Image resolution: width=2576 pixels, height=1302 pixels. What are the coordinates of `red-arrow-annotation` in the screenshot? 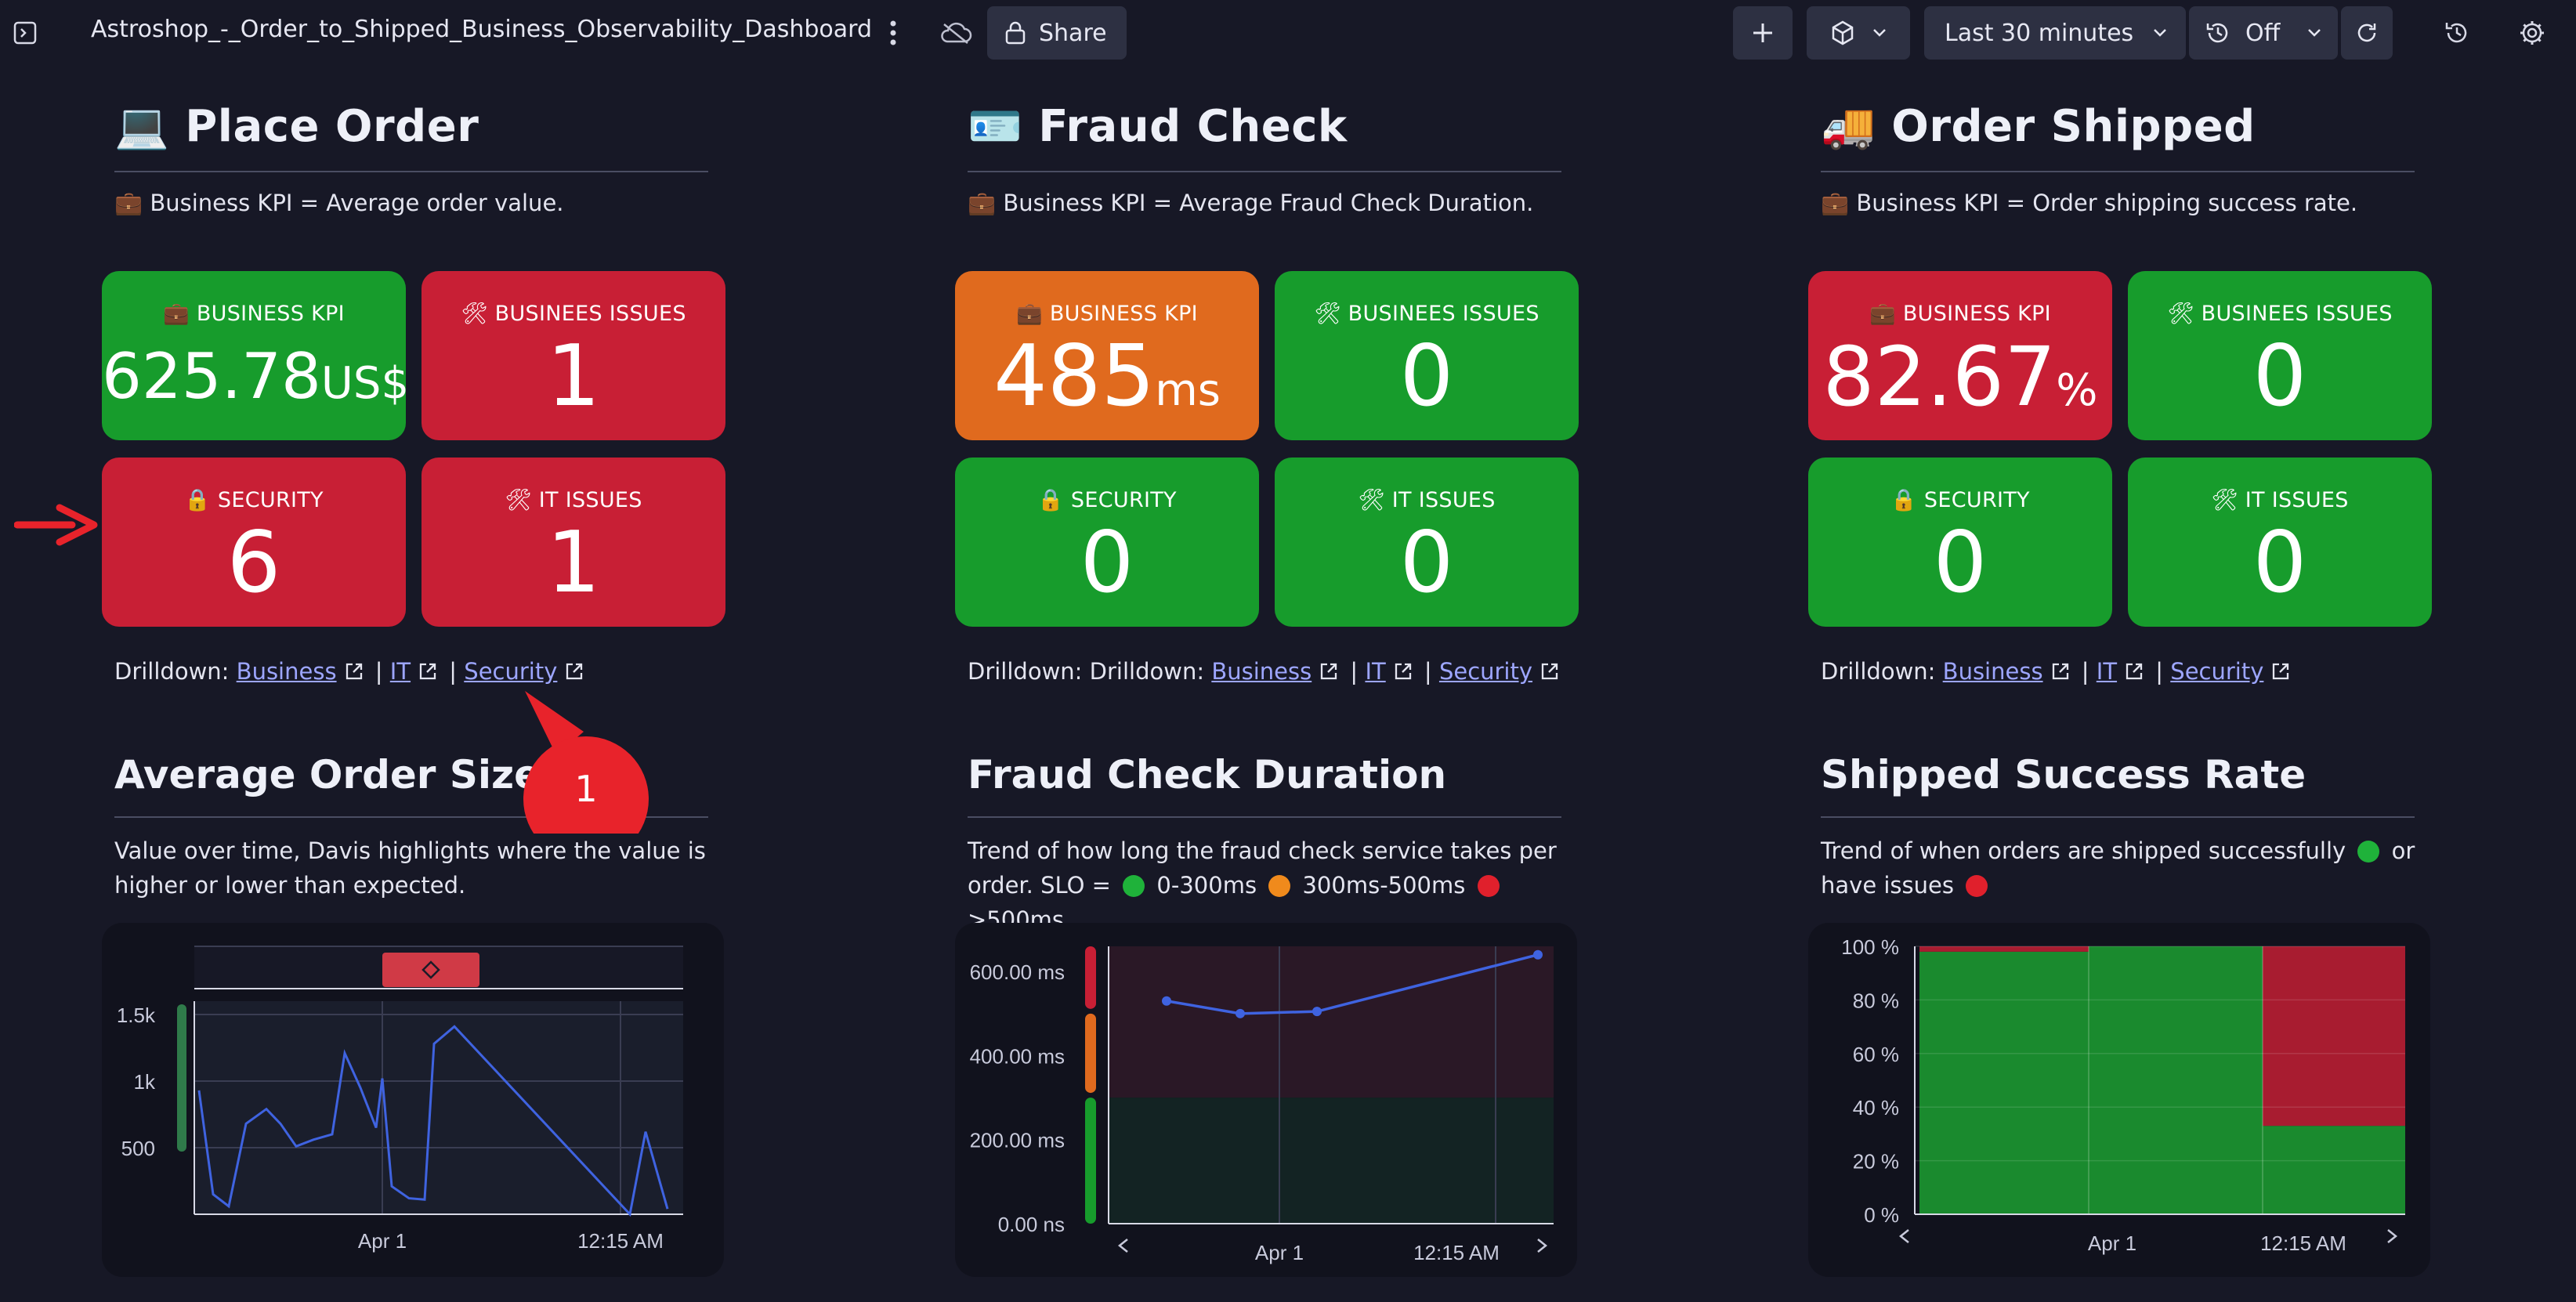 It's located at (56, 525).